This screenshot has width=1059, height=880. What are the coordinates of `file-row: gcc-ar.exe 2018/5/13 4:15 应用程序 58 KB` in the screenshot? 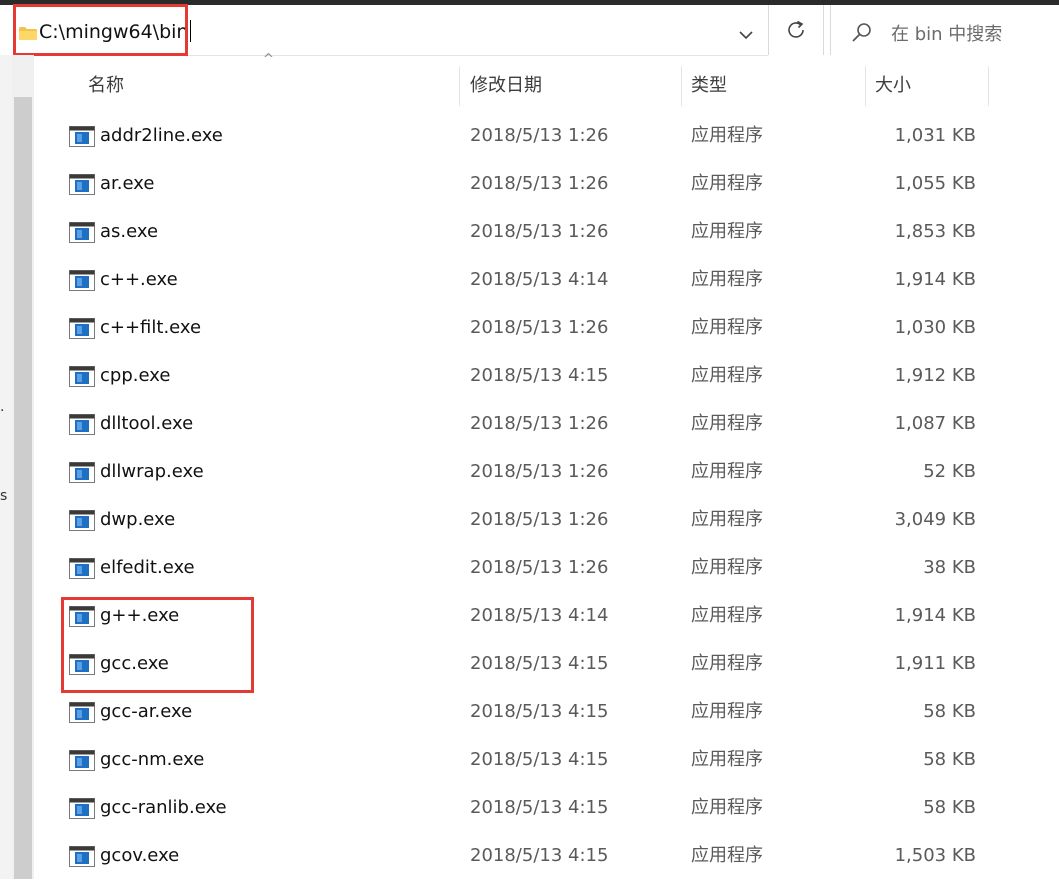 It's located at (547, 712).